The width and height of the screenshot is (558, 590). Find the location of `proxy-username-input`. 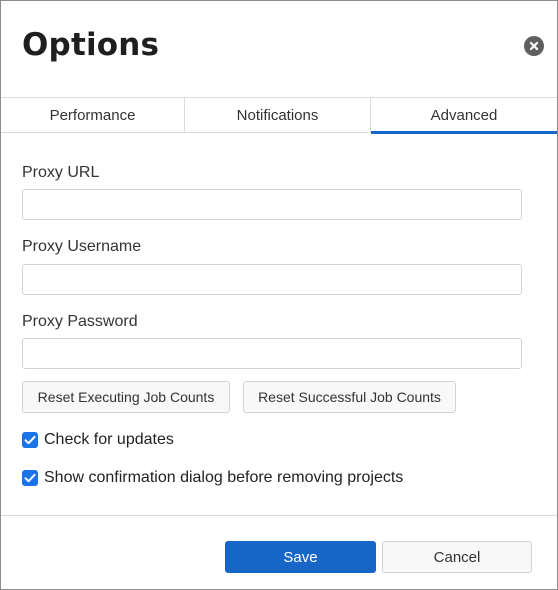

proxy-username-input is located at coordinates (272, 279).